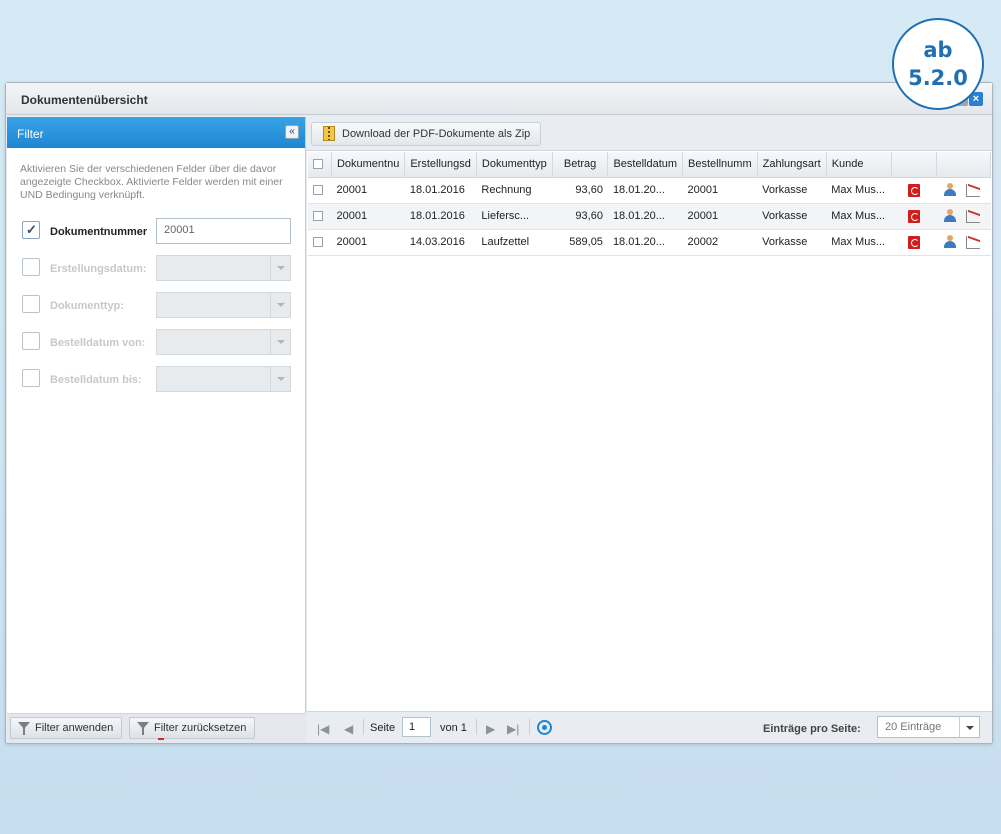 Image resolution: width=1001 pixels, height=834 pixels. What do you see at coordinates (223, 305) in the screenshot?
I see `document-type-combo` at bounding box center [223, 305].